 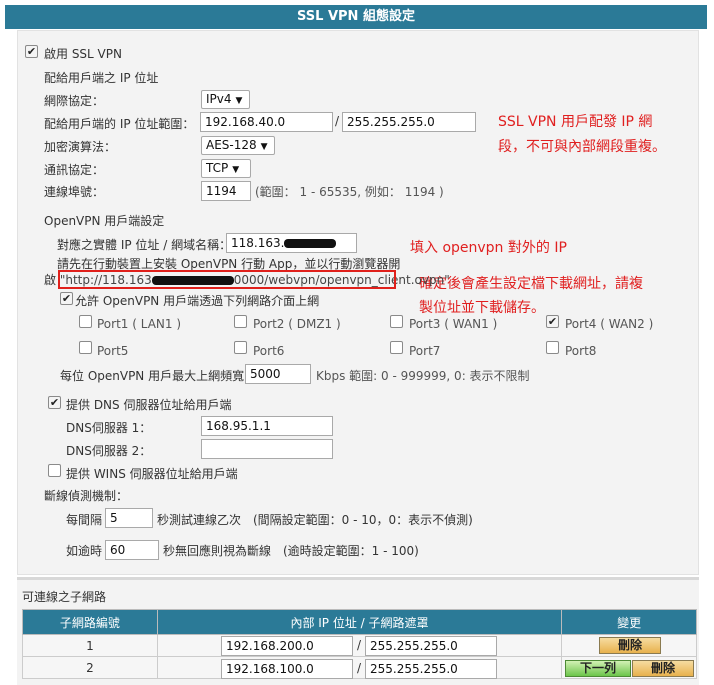 I want to click on openvpn-section-title: OpenVPN 用戶端設定, so click(x=104, y=221).